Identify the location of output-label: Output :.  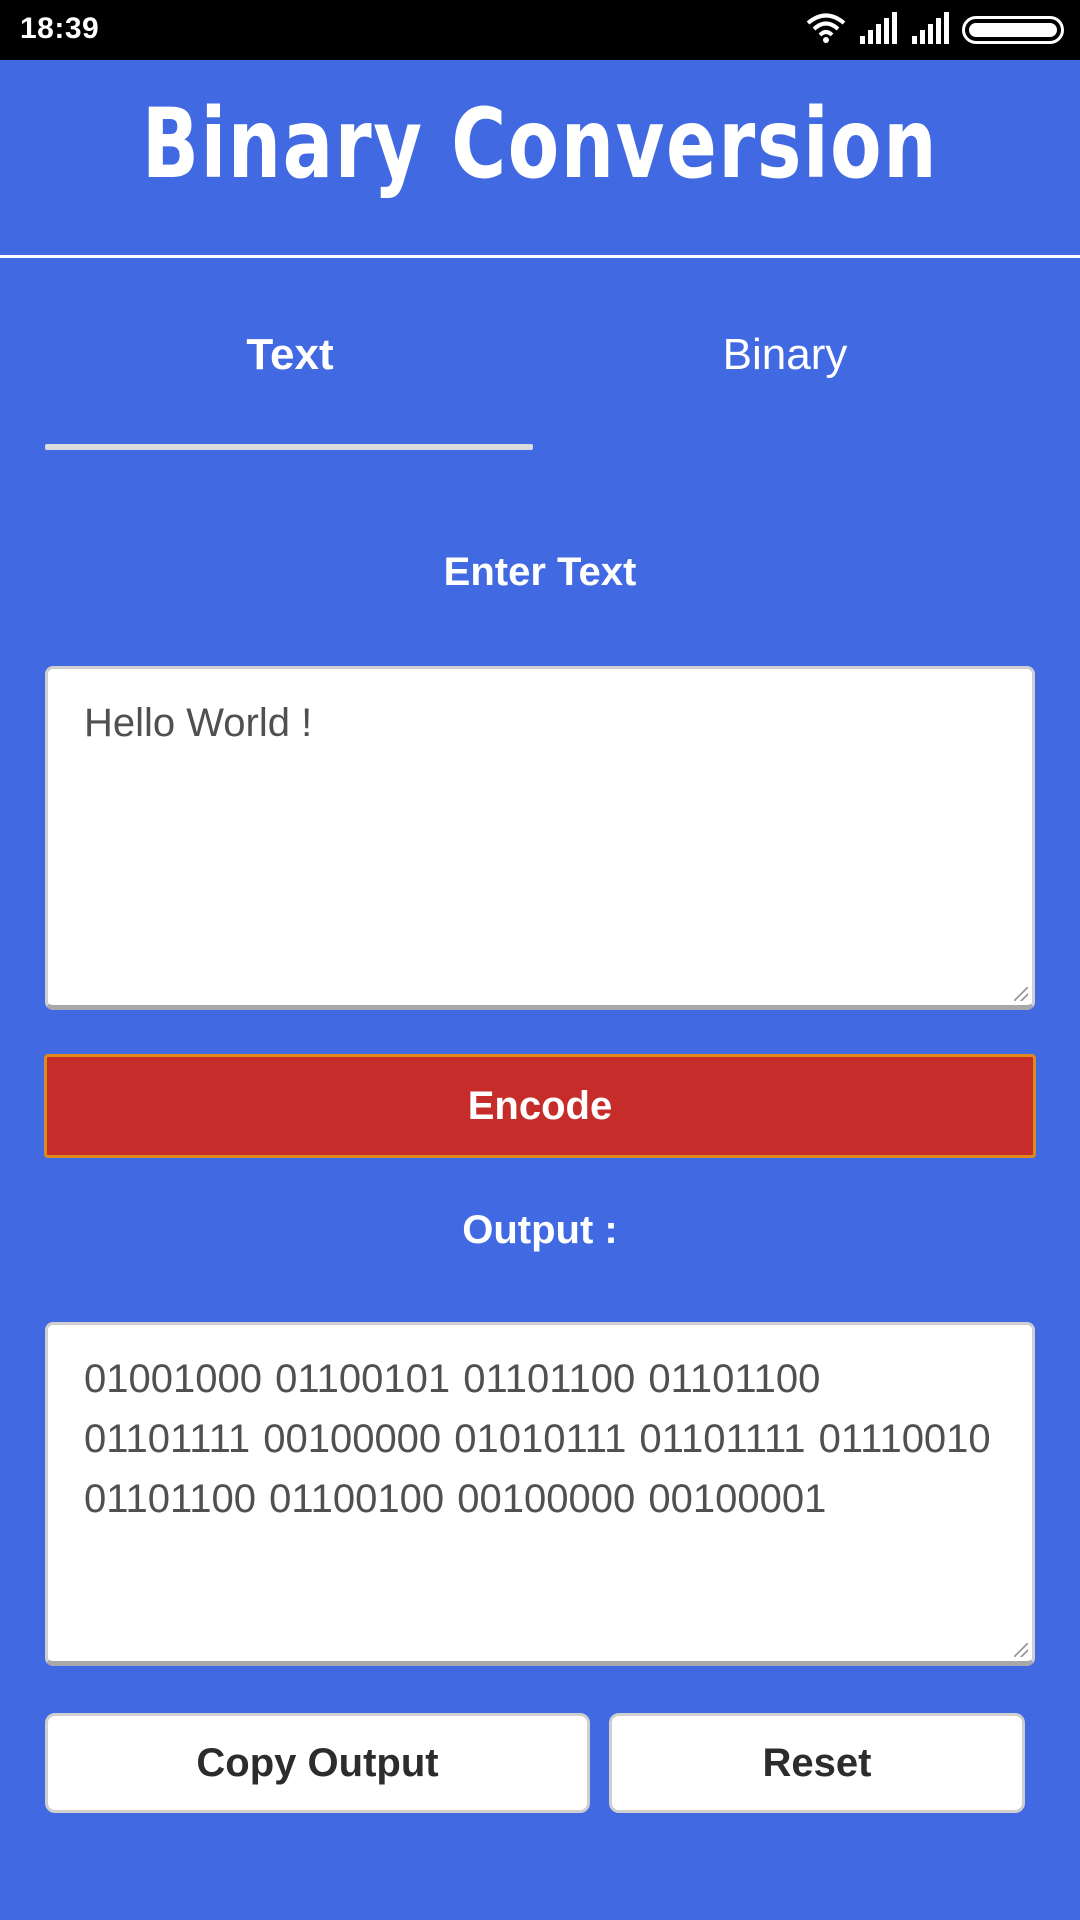
(540, 1230).